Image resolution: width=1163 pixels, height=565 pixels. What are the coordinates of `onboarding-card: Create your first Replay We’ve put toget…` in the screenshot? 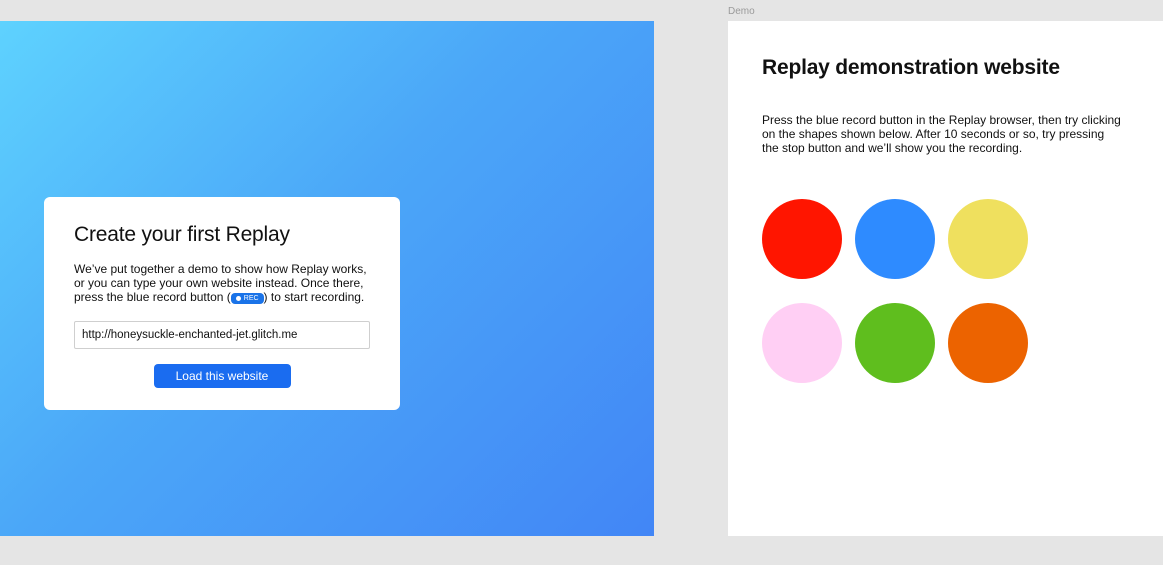 It's located at (222, 303).